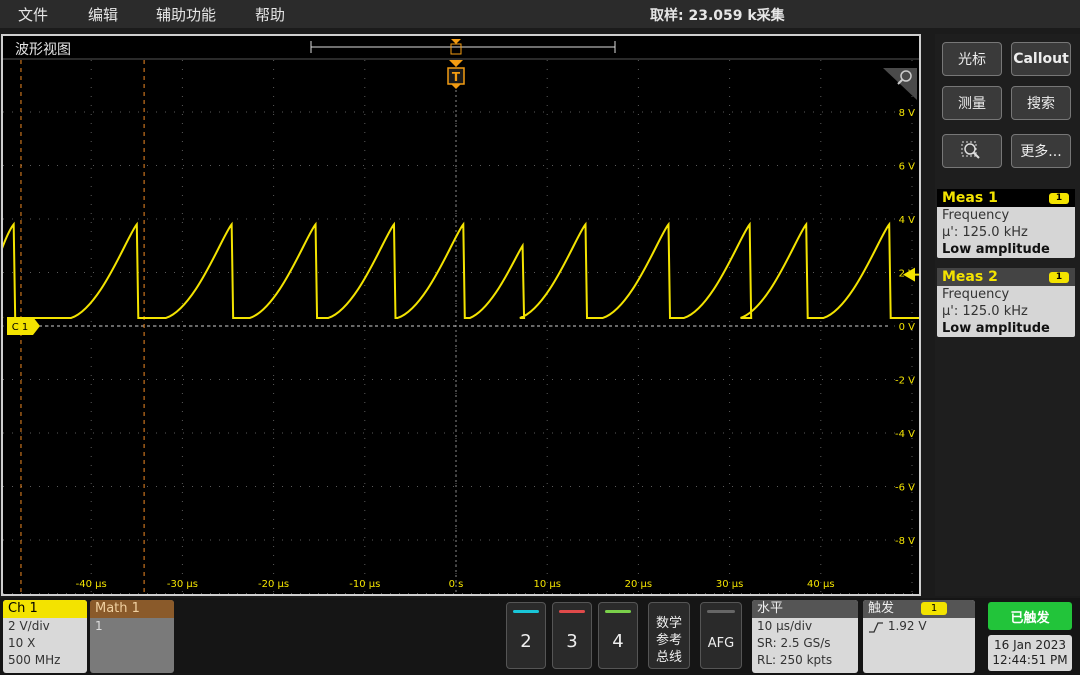 This screenshot has height=675, width=1080. I want to click on trigger-marker-tip, so click(456, 86).